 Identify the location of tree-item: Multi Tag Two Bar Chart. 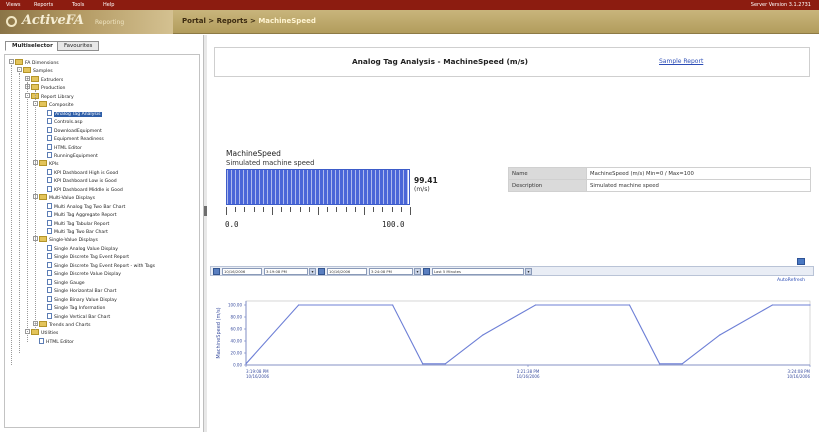
(74, 232).